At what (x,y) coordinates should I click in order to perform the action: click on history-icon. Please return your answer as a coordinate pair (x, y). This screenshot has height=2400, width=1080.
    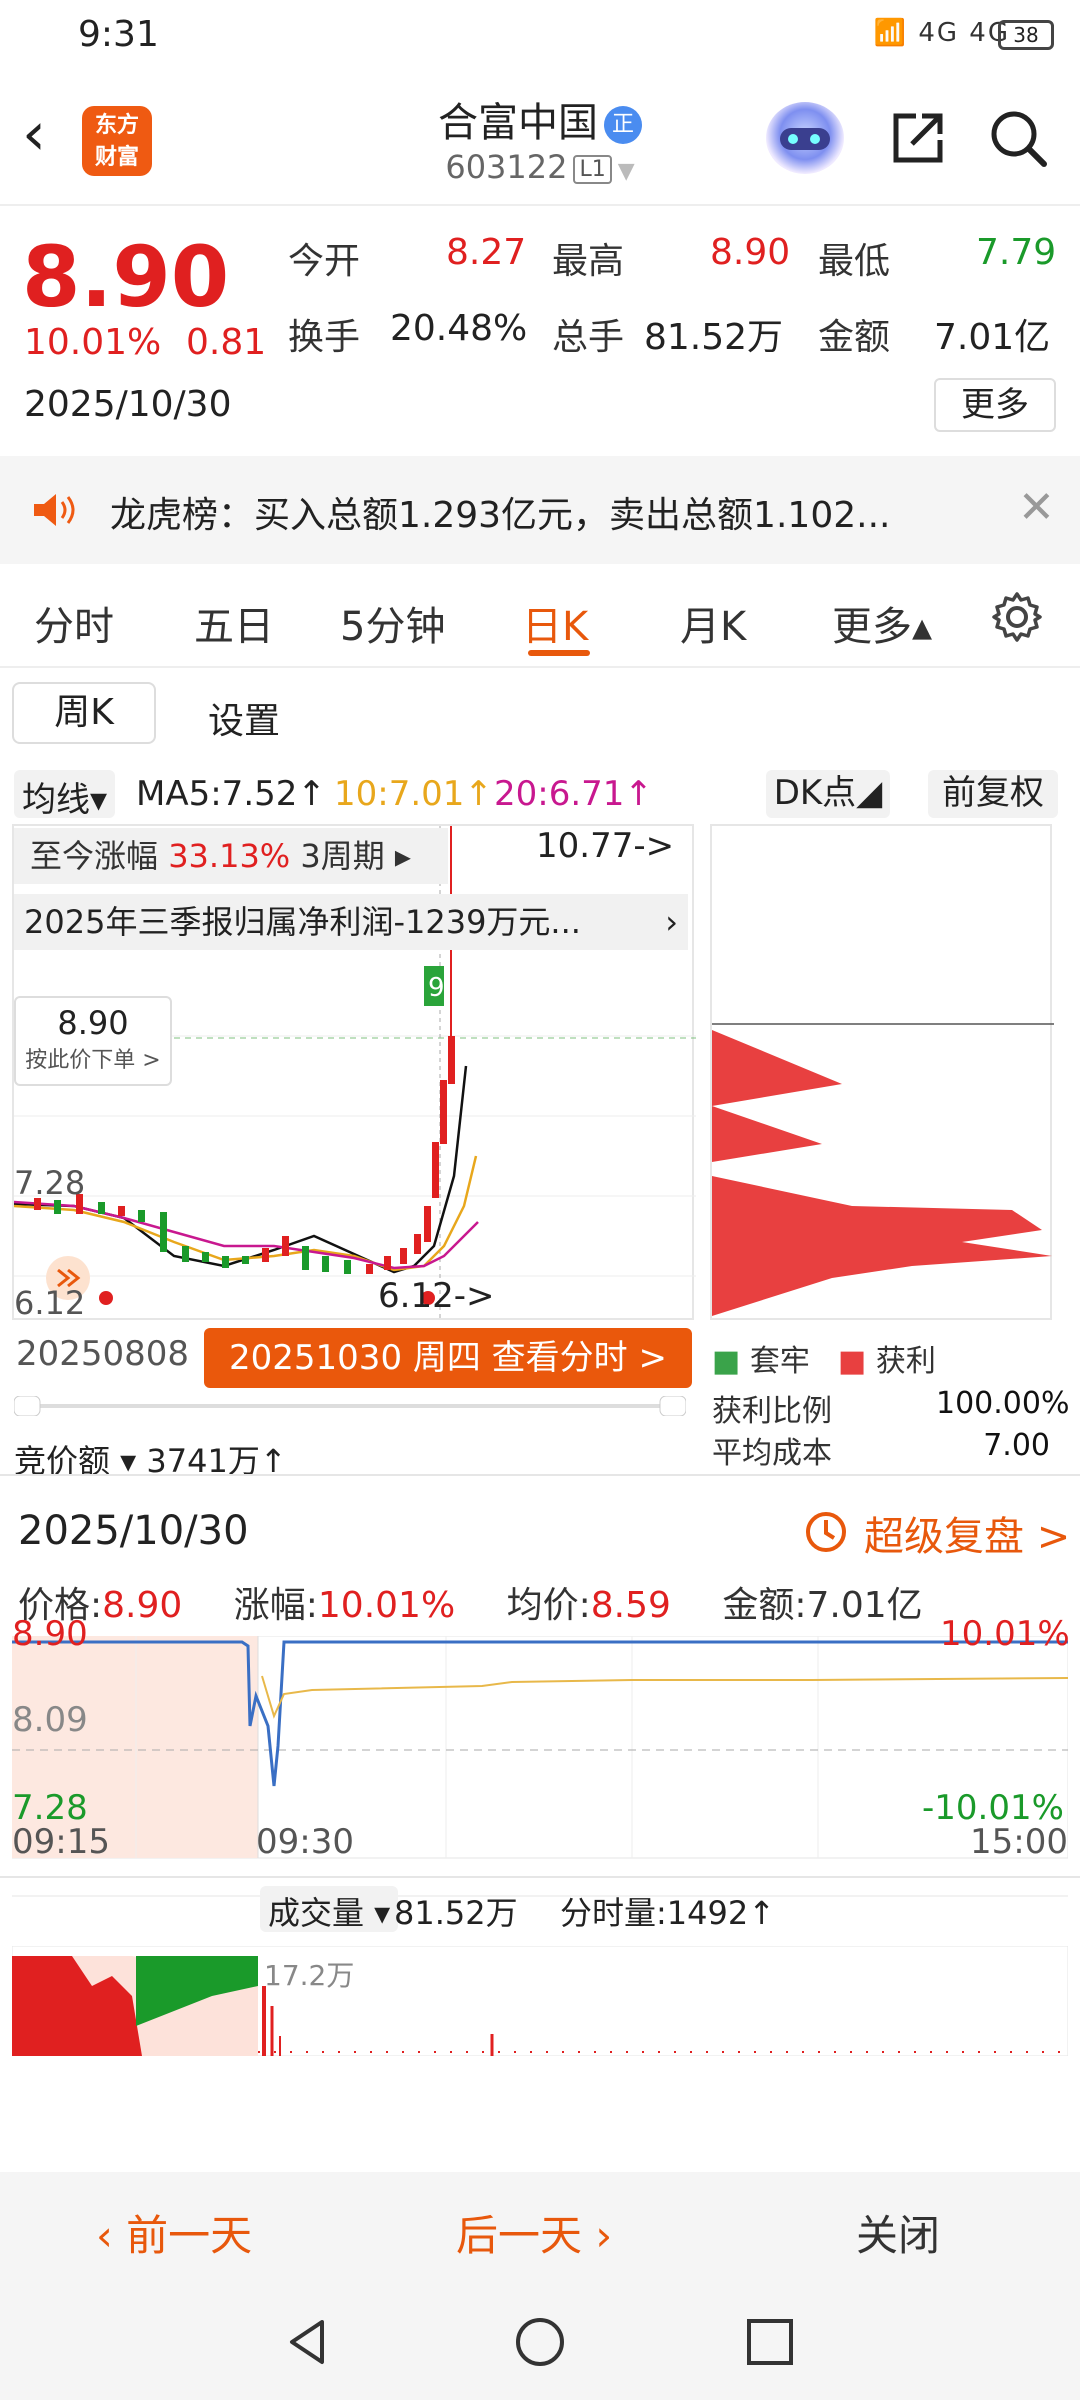
    Looking at the image, I should click on (826, 1532).